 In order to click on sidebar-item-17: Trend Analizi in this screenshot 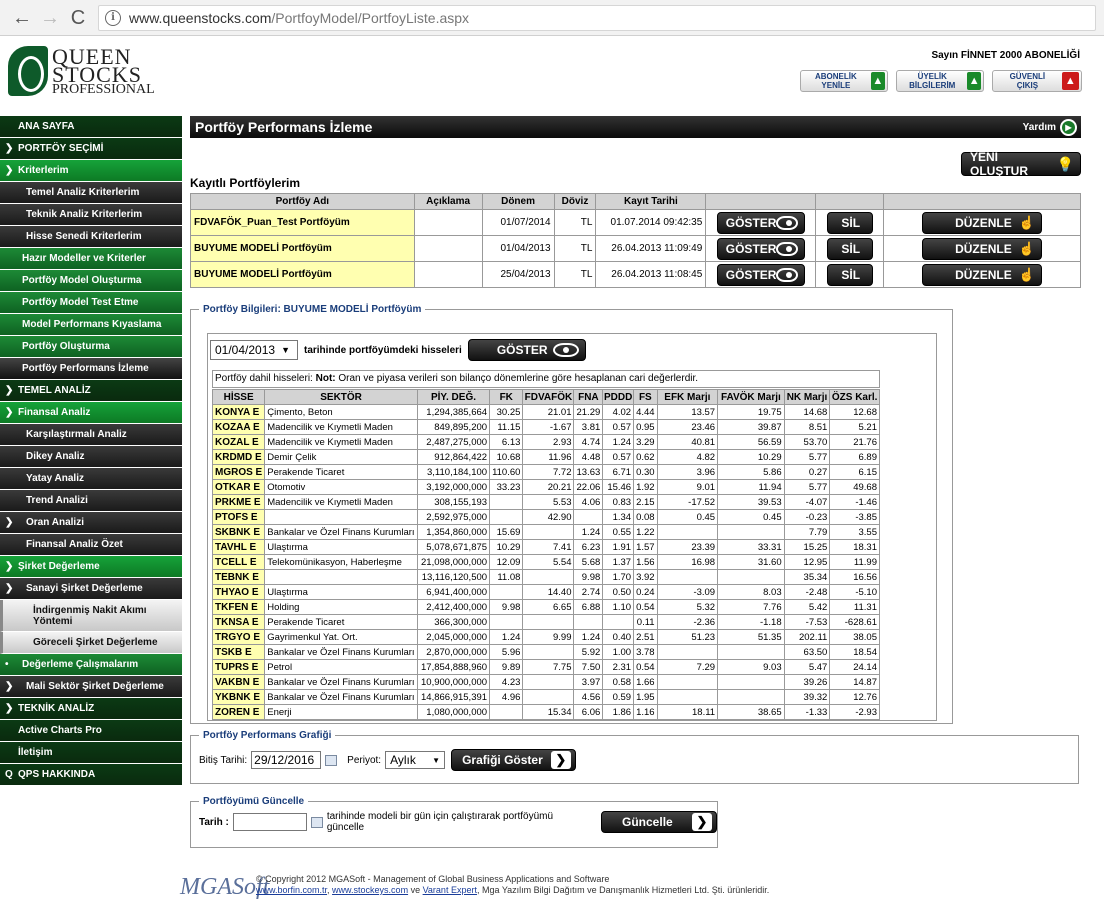, I will do `click(91, 501)`.